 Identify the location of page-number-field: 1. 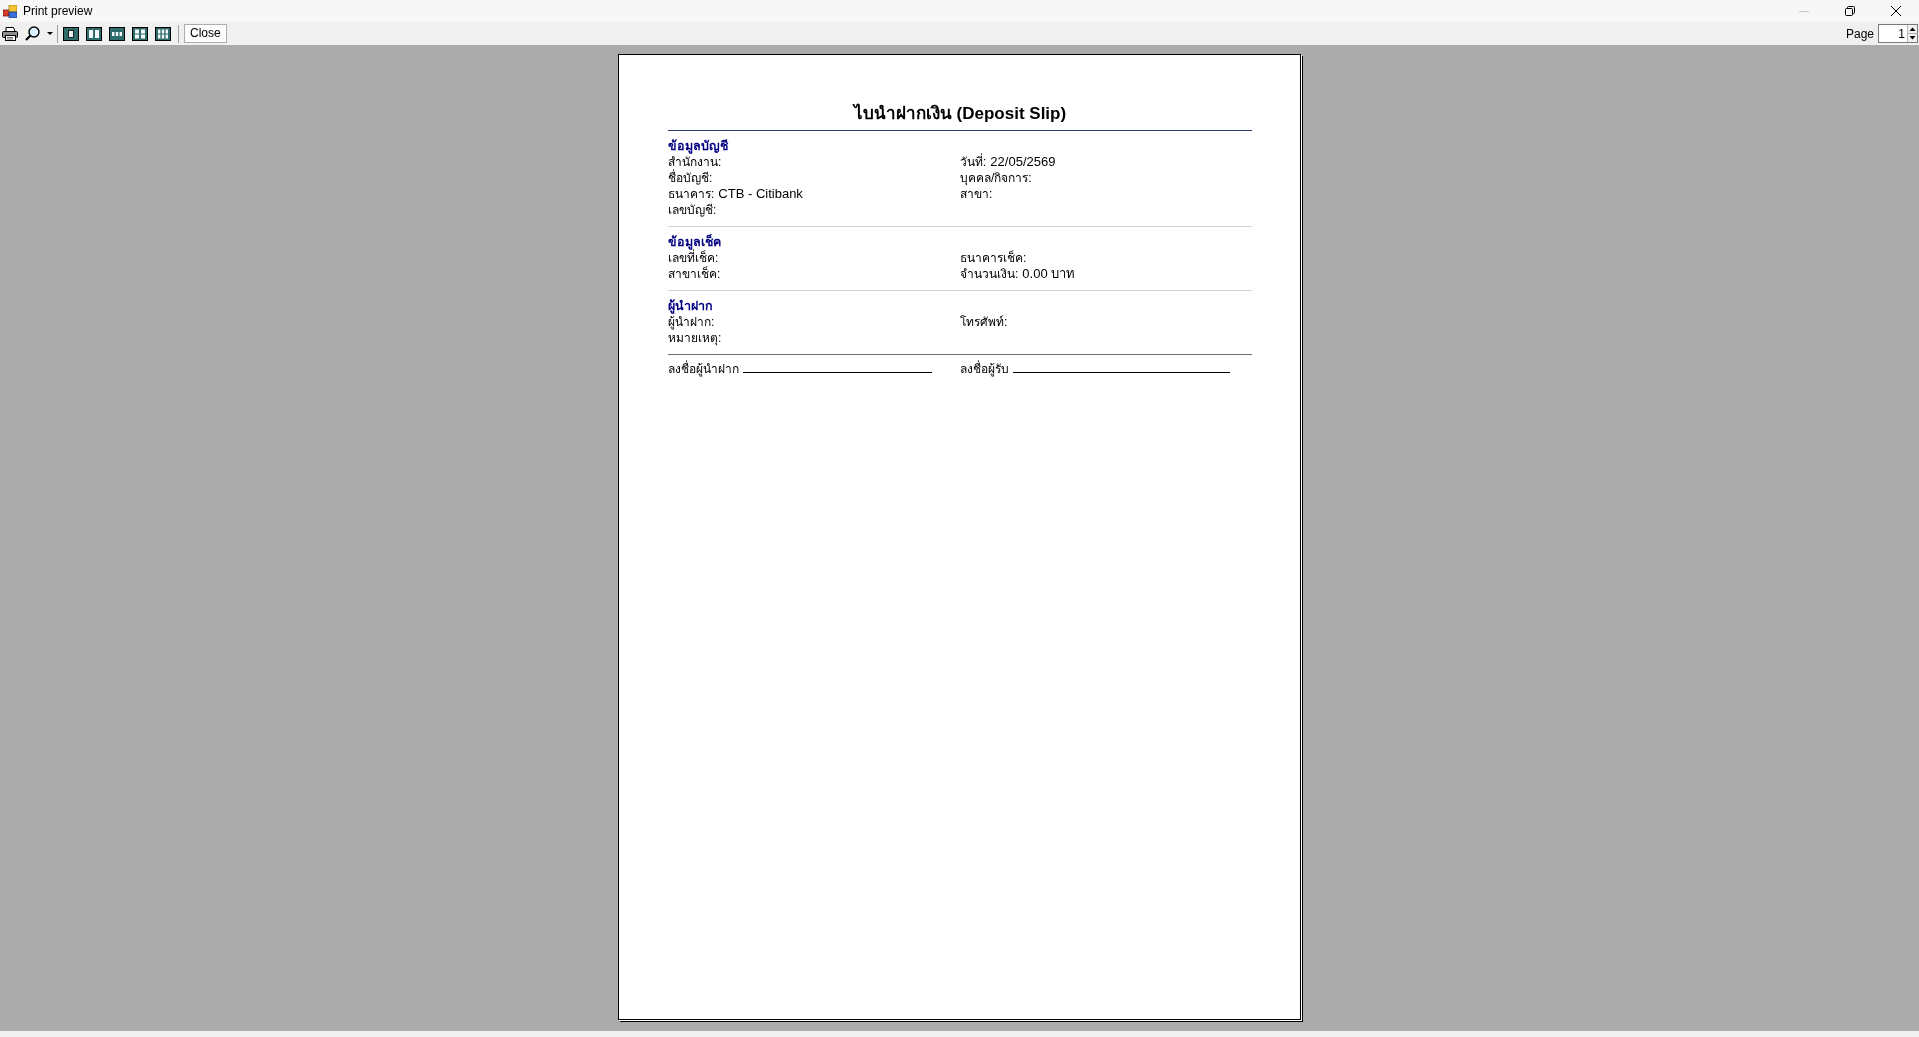
(1892, 33).